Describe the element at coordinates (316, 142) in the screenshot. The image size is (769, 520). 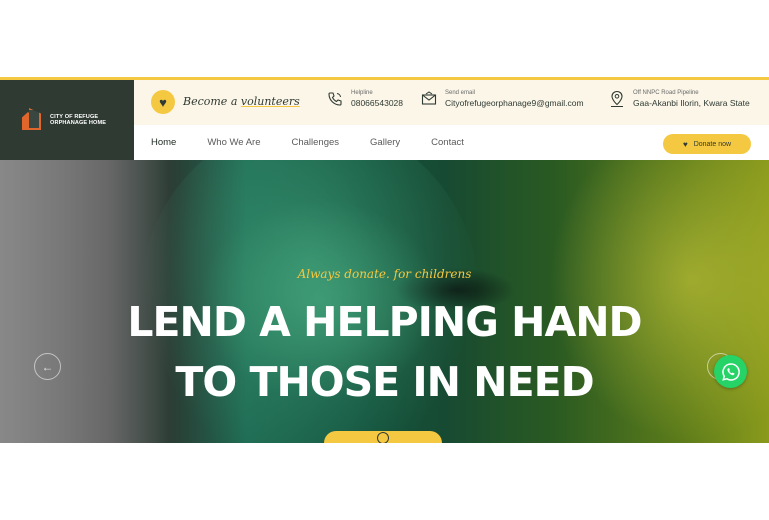
I see `nav-challenges: Challenges` at that location.